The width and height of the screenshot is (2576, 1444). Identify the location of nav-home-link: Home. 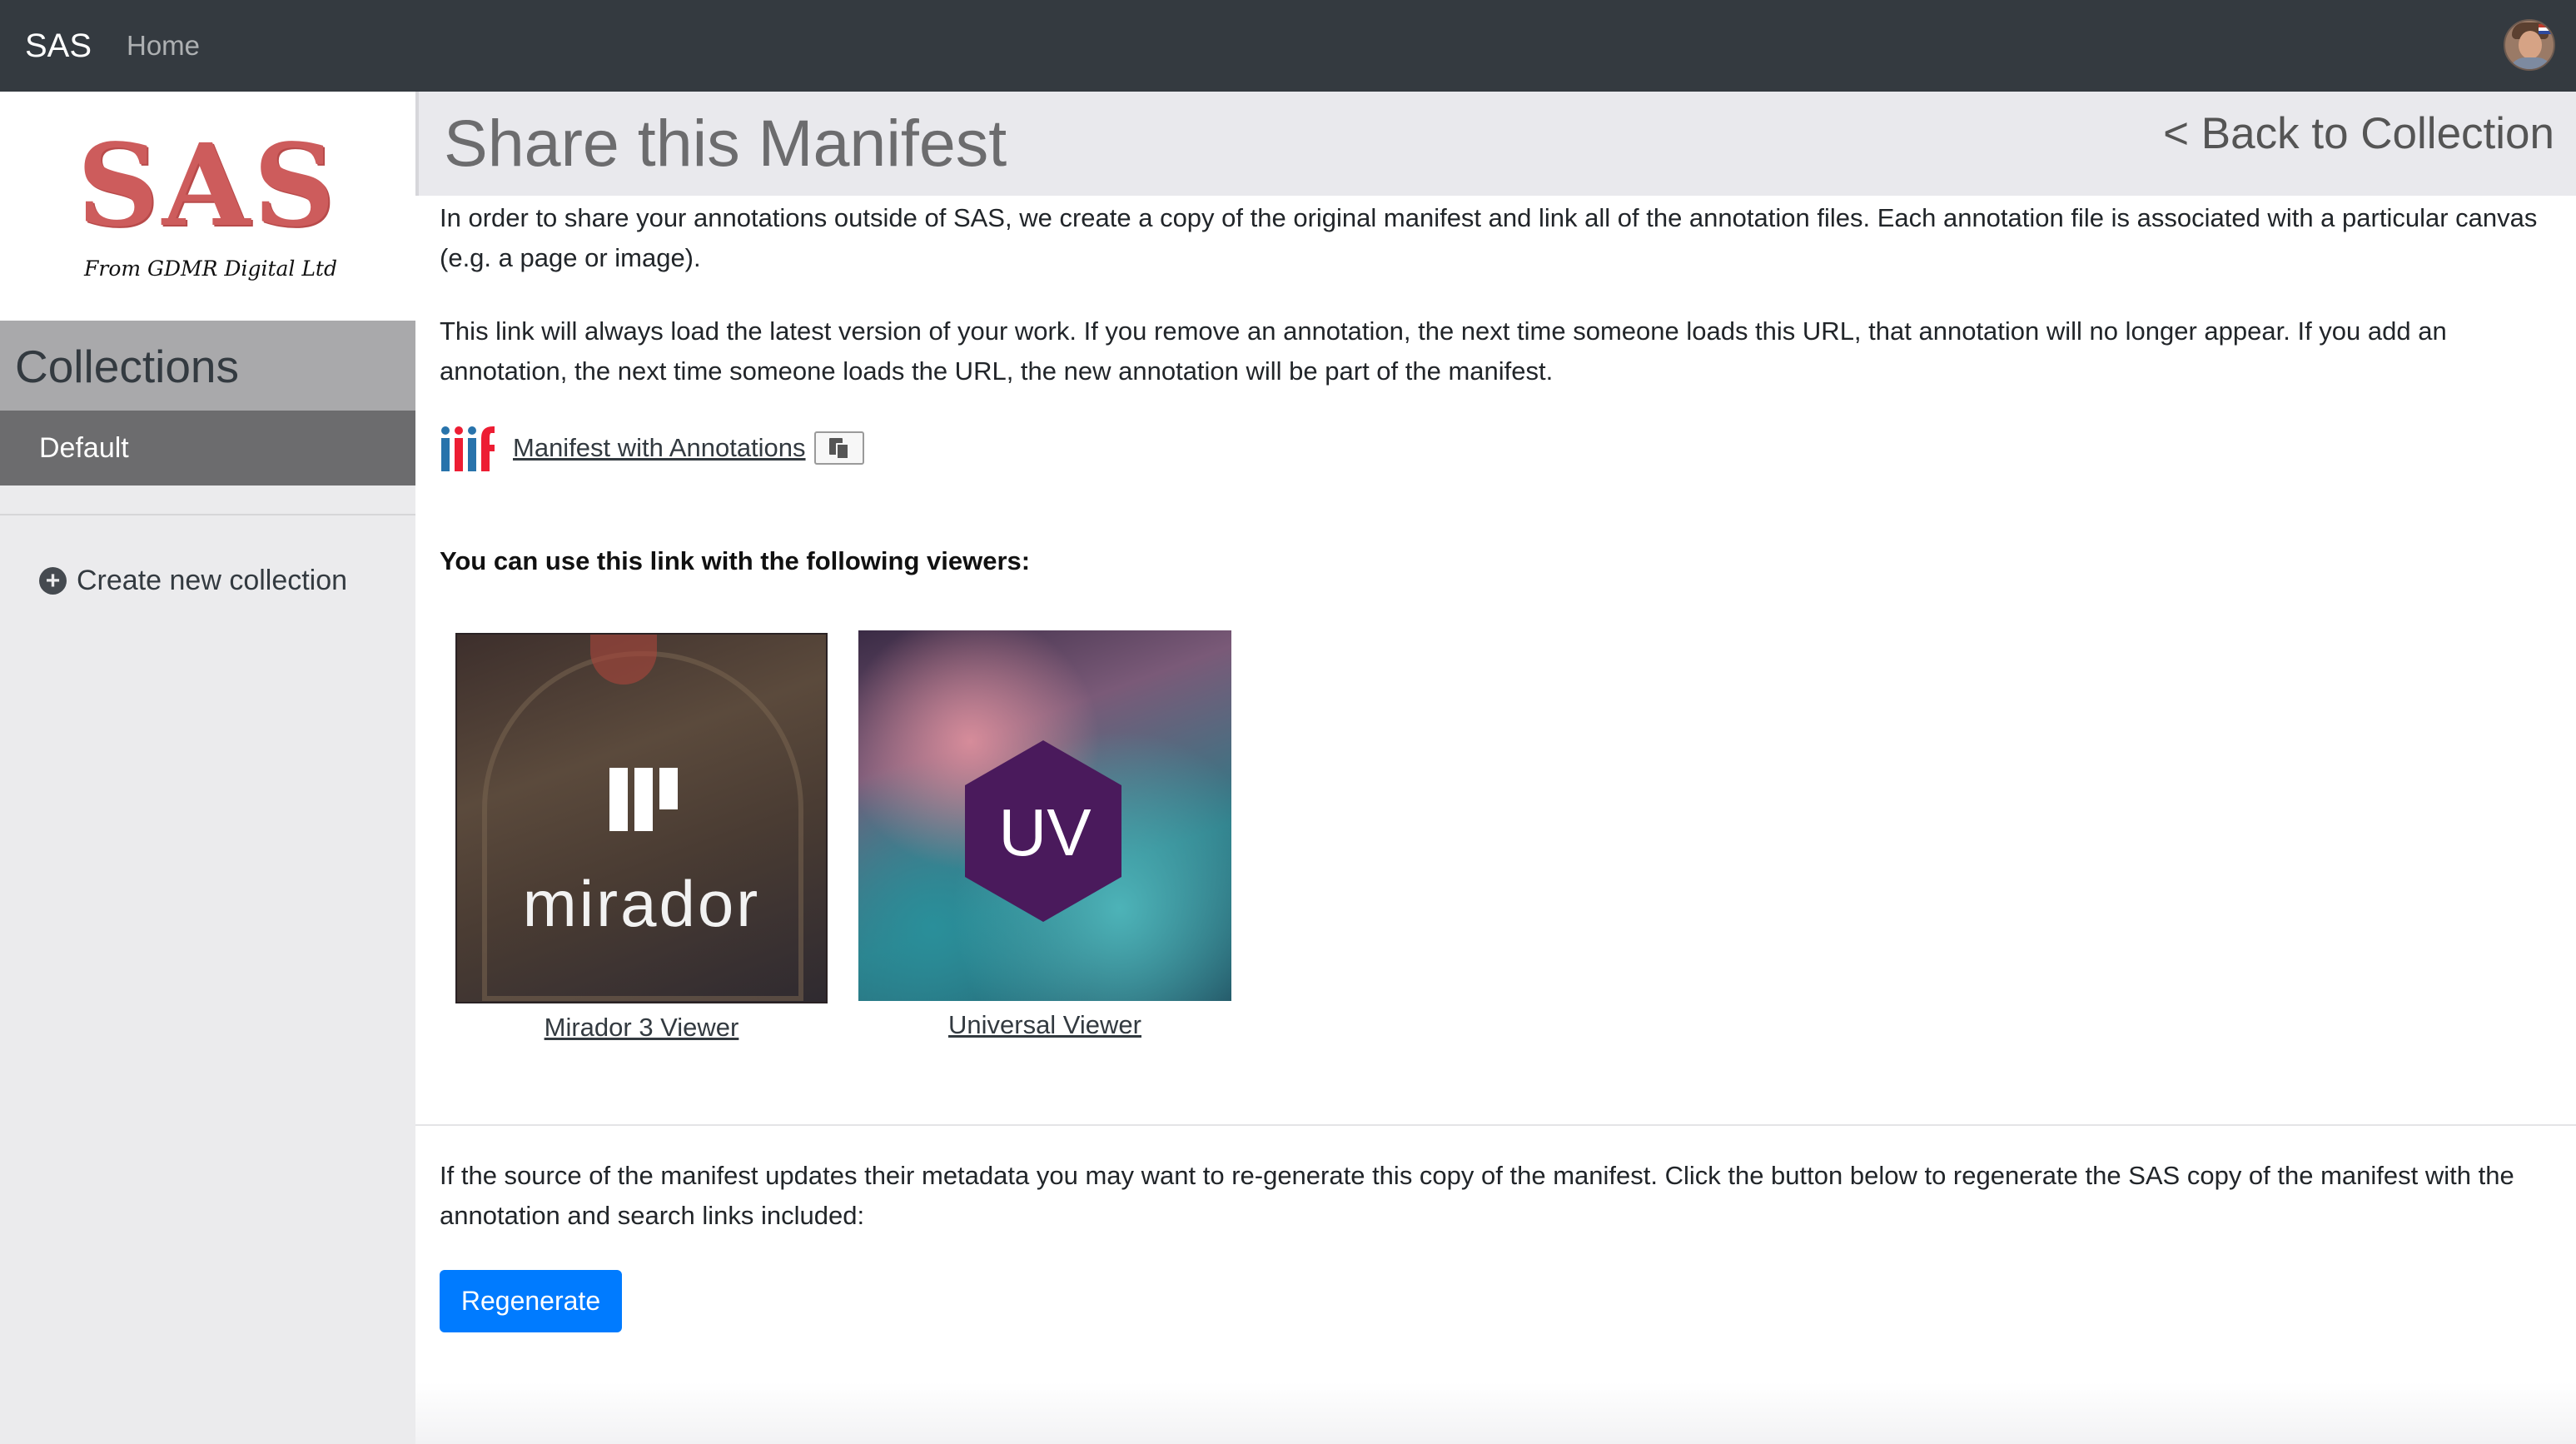
(163, 46).